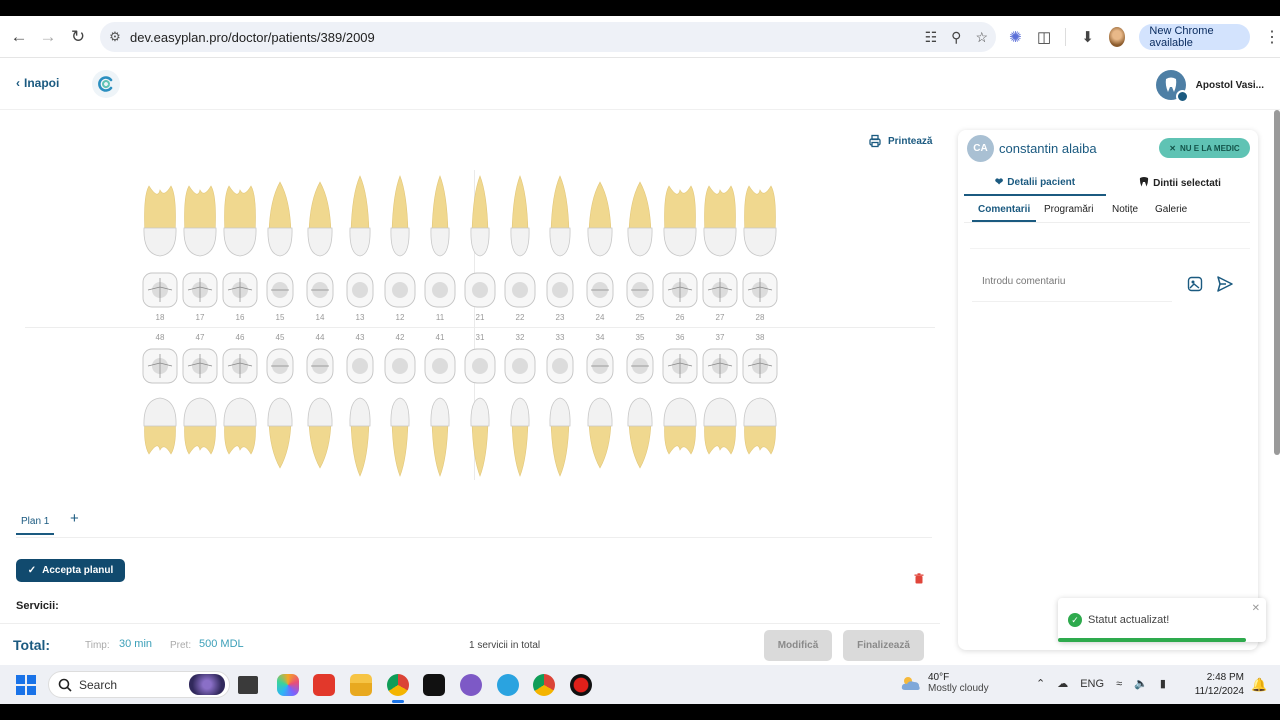  What do you see at coordinates (1040, 683) in the screenshot?
I see `chevron-up-icon: ⌃` at bounding box center [1040, 683].